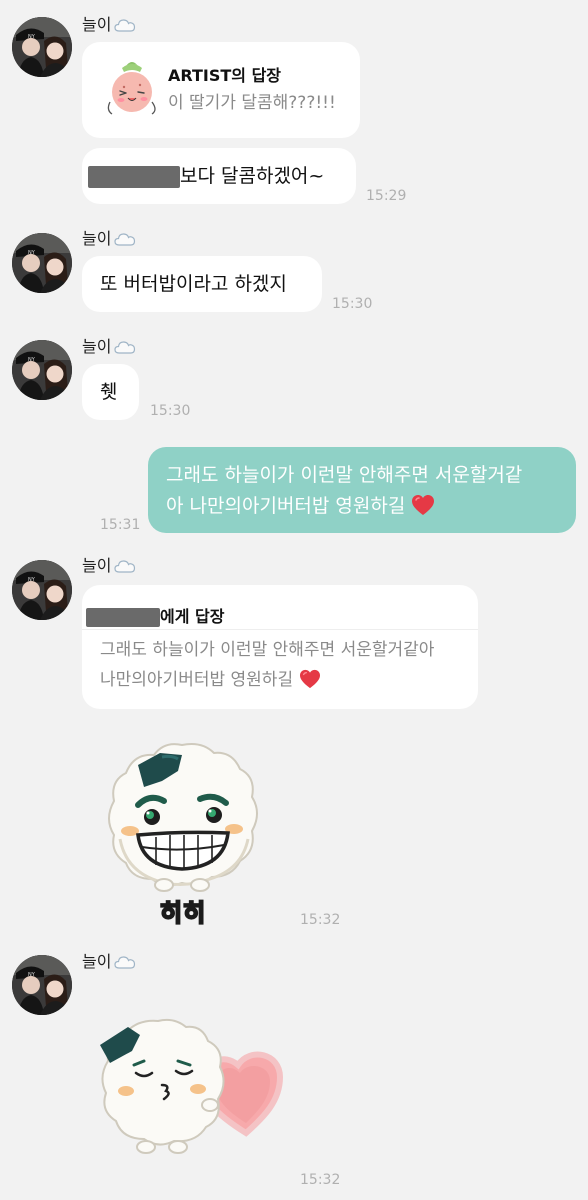 The height and width of the screenshot is (1200, 588). I want to click on message-line-2: 아 나만의아기버터밥 영원하길, so click(371, 508).